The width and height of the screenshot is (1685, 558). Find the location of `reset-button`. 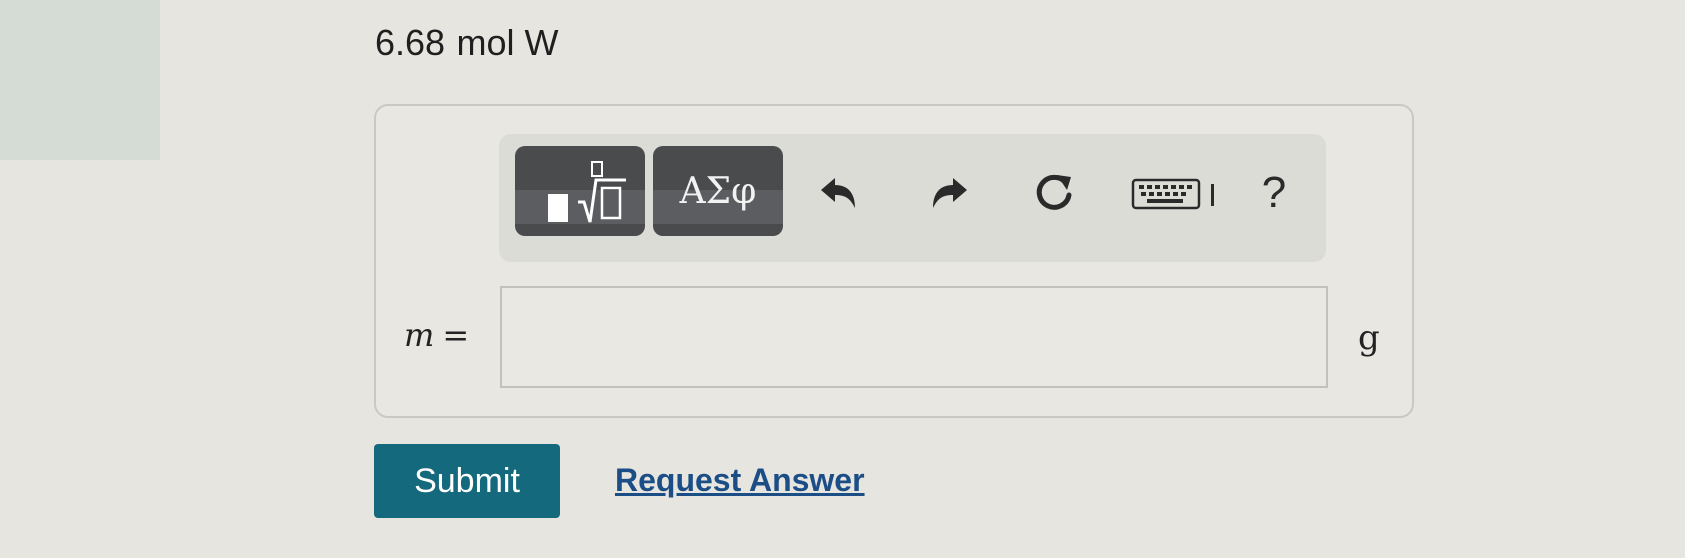

reset-button is located at coordinates (1054, 194).